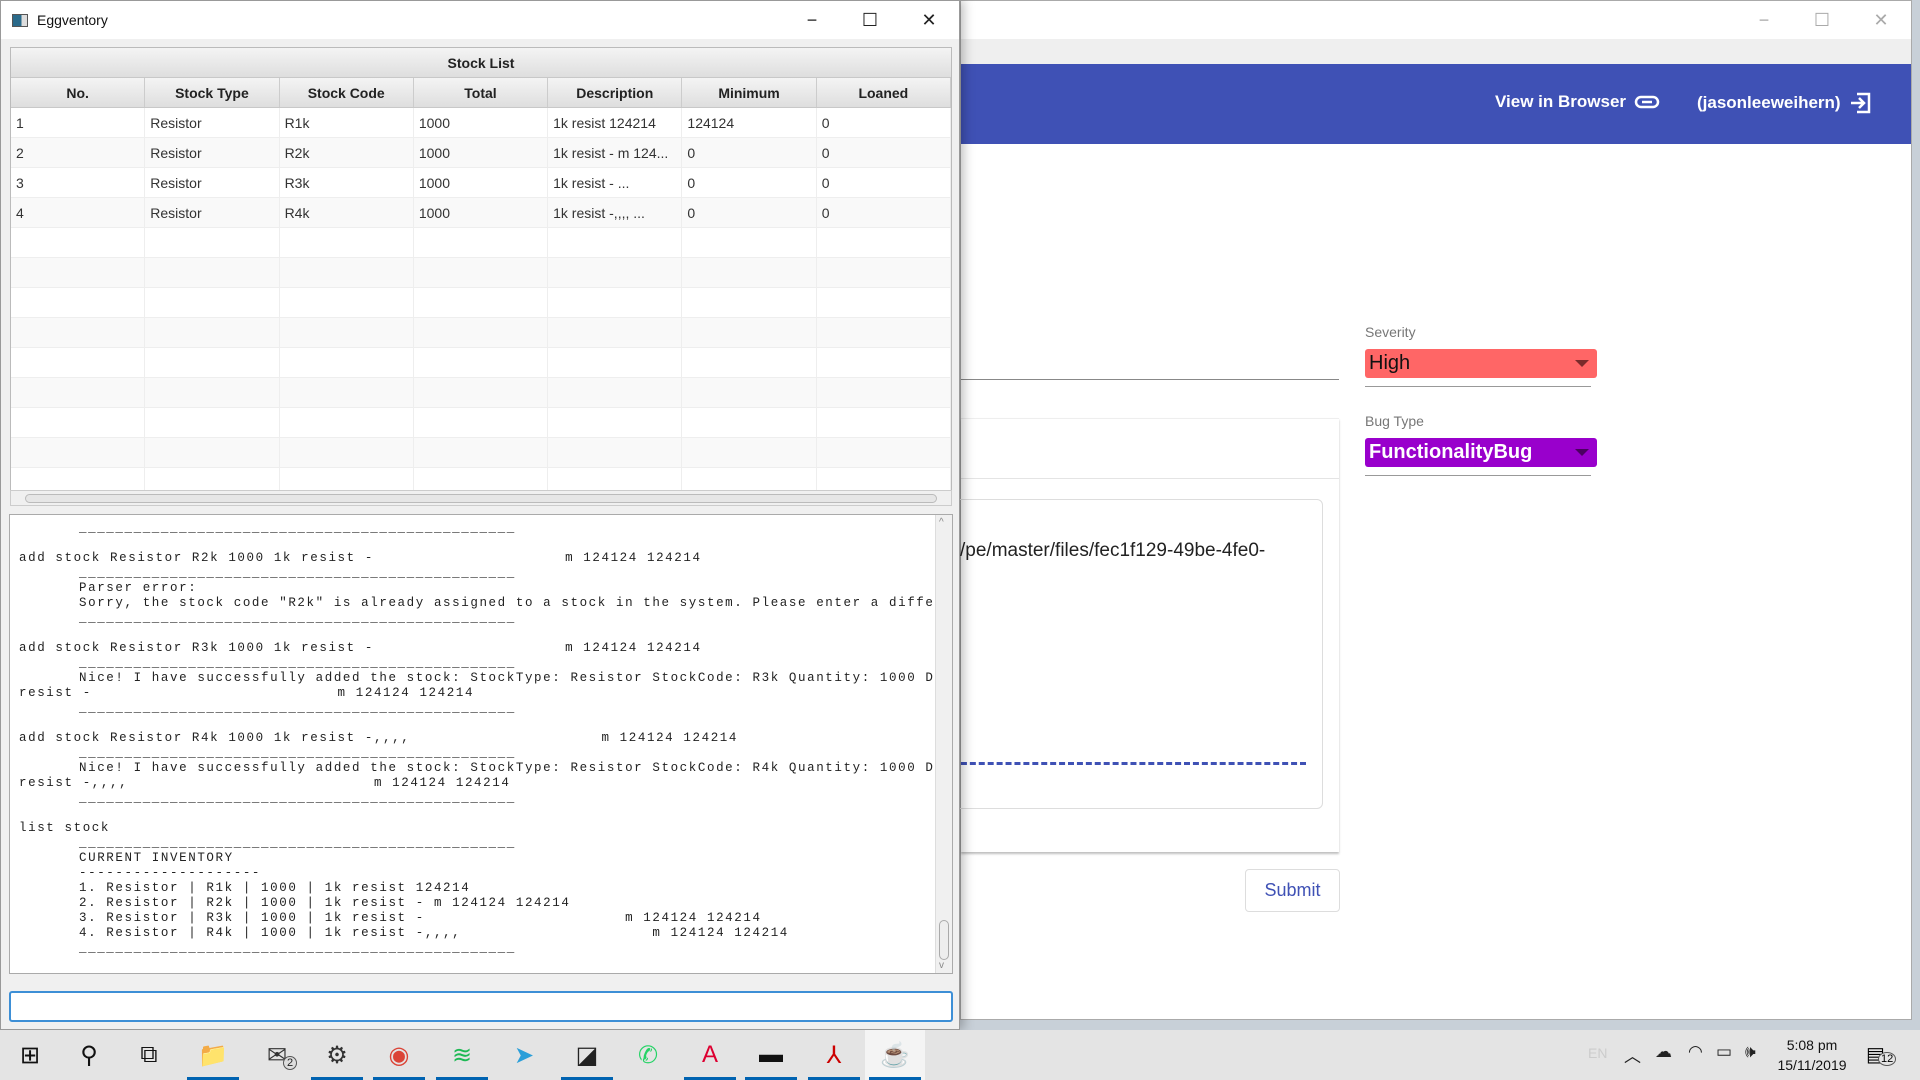  What do you see at coordinates (941, 965) in the screenshot?
I see `scroll-down-icon: v` at bounding box center [941, 965].